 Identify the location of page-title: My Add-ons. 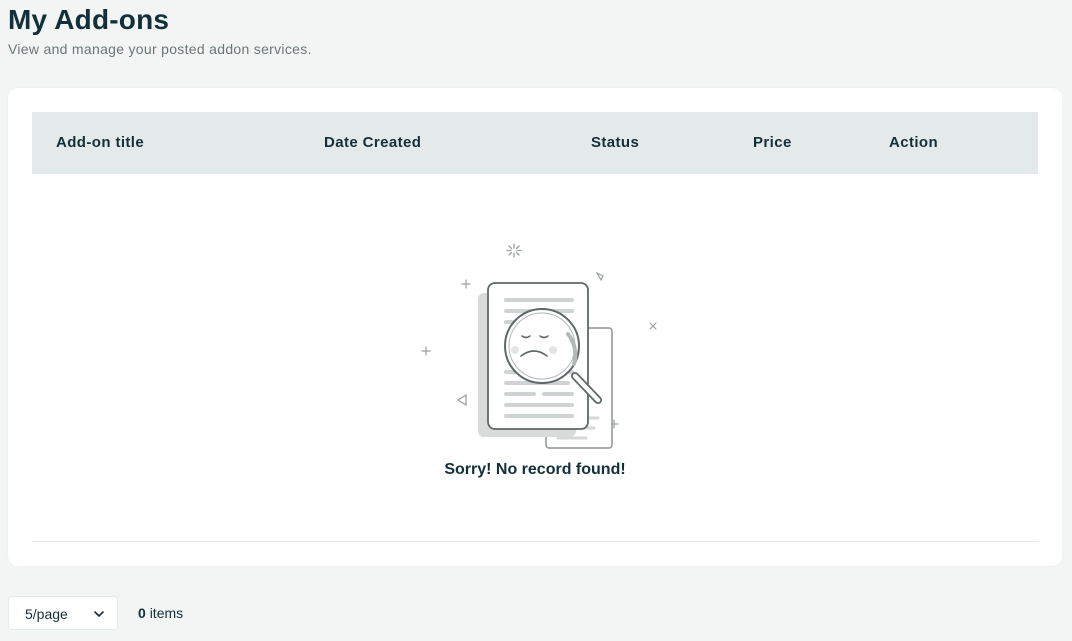
(89, 19).